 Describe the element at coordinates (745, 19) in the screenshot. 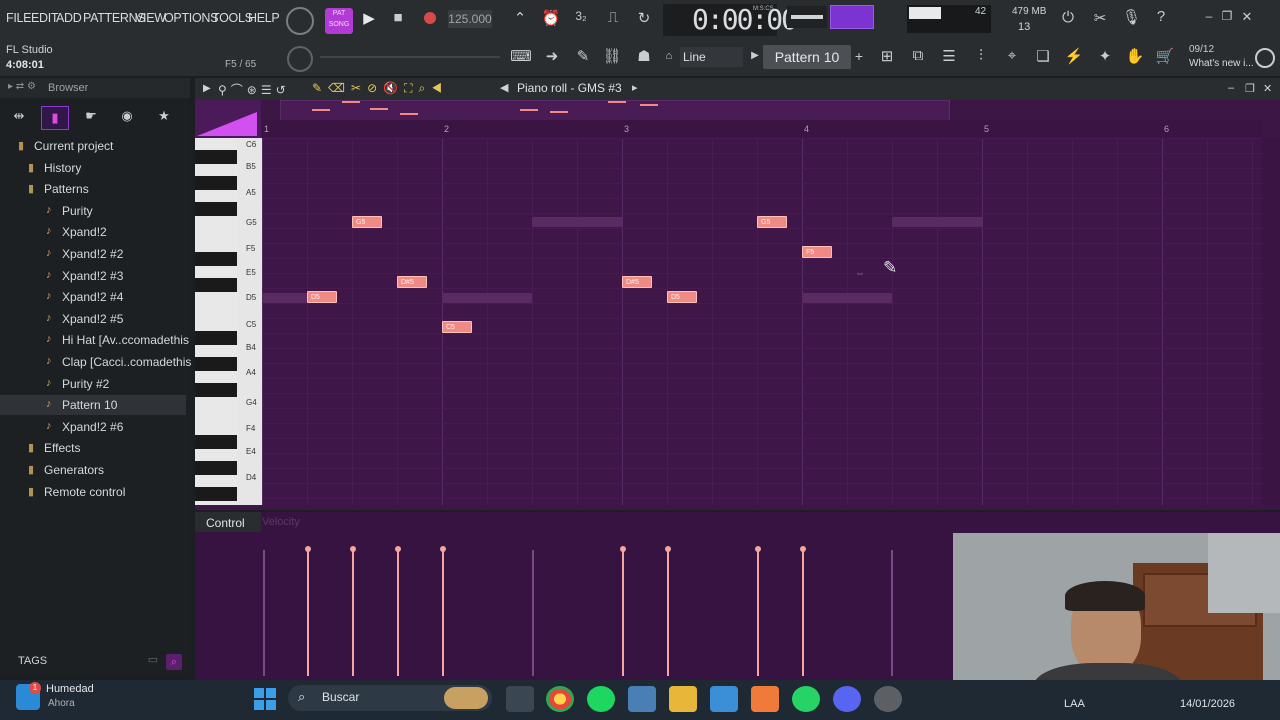

I see `song-clock: 0:00:00` at that location.